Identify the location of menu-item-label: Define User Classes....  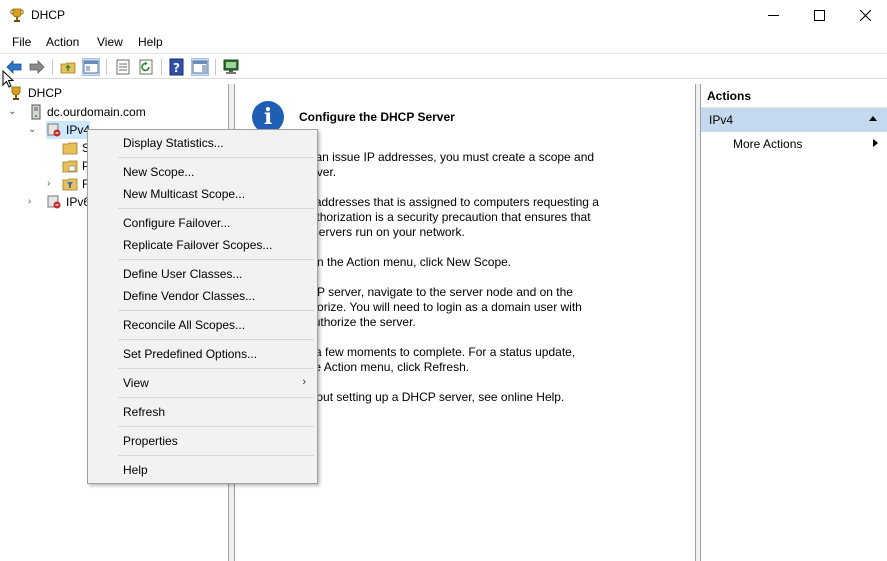
(183, 274).